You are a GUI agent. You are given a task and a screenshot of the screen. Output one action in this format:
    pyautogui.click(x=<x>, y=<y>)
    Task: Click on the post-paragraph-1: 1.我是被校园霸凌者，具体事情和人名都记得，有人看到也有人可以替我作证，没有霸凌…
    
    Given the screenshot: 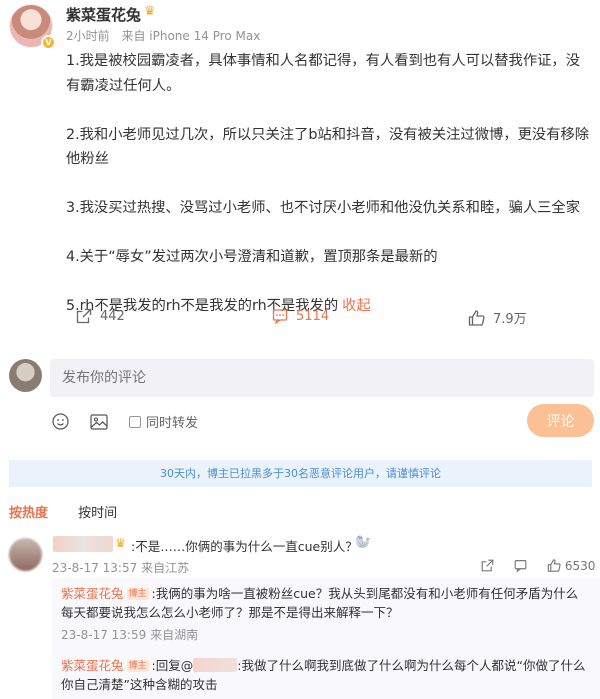 What is the action you would take?
    pyautogui.click(x=323, y=73)
    